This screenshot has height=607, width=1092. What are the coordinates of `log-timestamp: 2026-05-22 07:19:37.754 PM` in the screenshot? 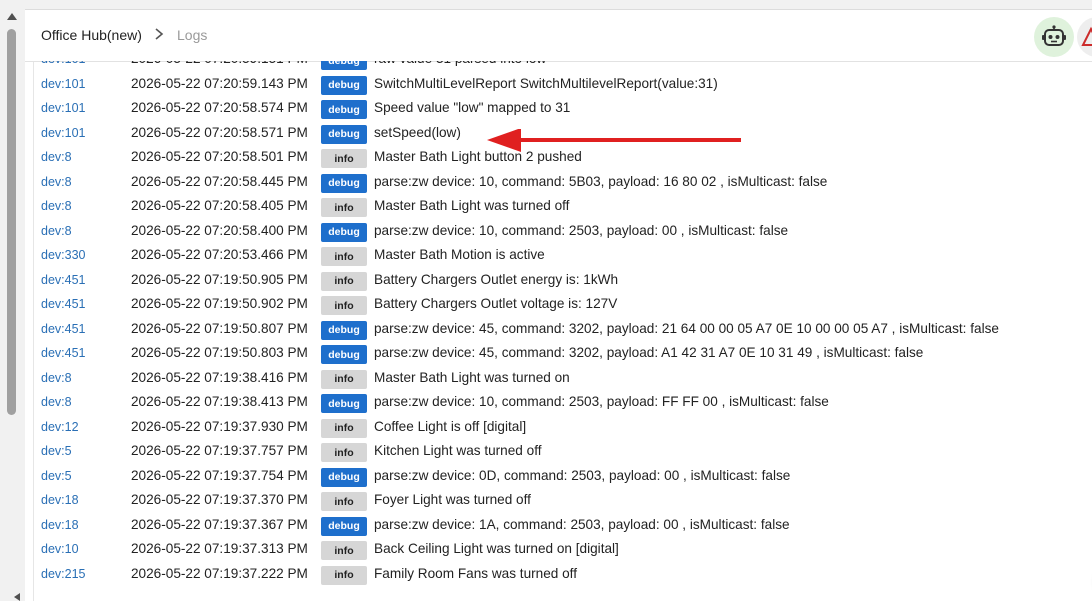 It's located at (219, 475).